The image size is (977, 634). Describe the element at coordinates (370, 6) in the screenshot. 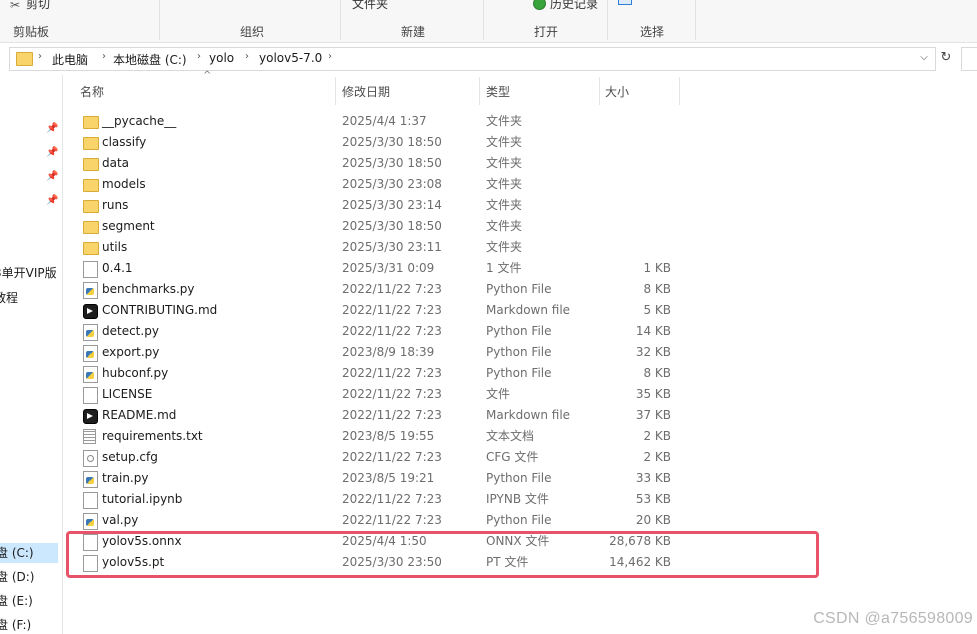

I see `new-folder-button: 文件夹` at that location.